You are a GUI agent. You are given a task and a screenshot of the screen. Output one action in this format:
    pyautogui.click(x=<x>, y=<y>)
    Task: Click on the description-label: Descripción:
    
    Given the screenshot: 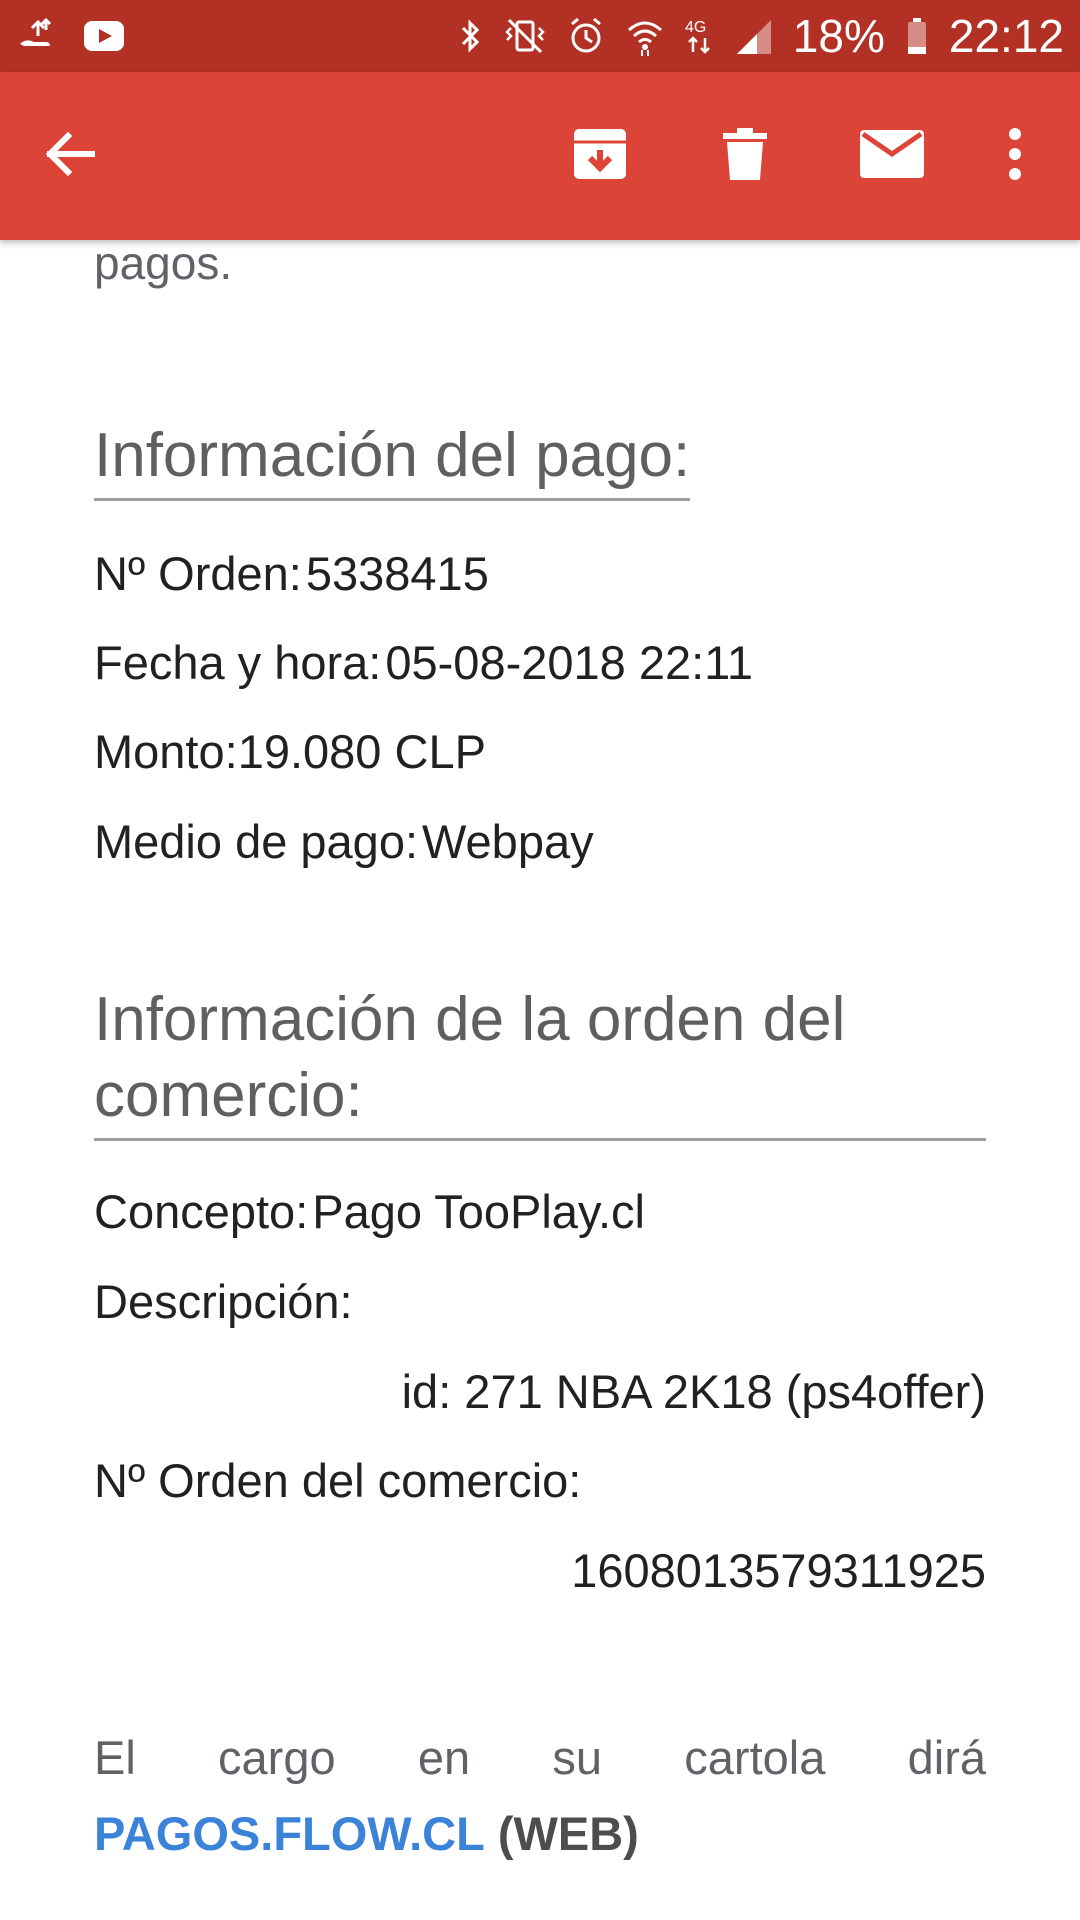 What is the action you would take?
    pyautogui.click(x=223, y=1301)
    